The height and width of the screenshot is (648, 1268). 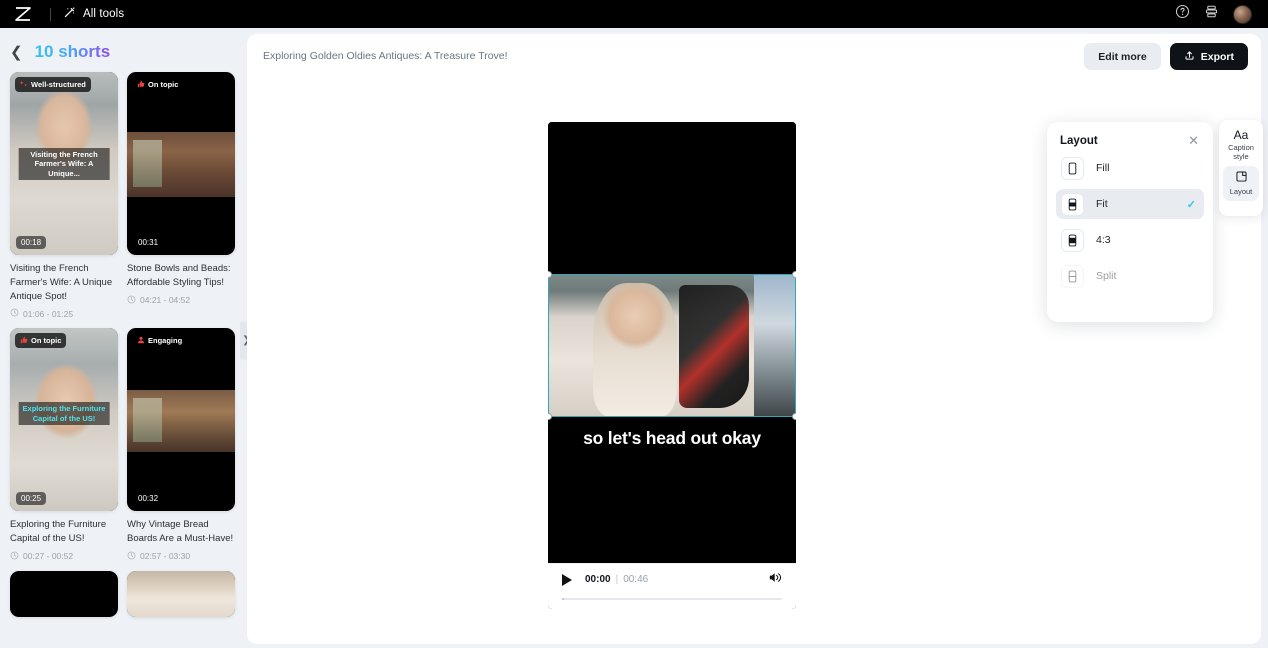 I want to click on short-timerange: 02:57 - 03:30, so click(x=181, y=556).